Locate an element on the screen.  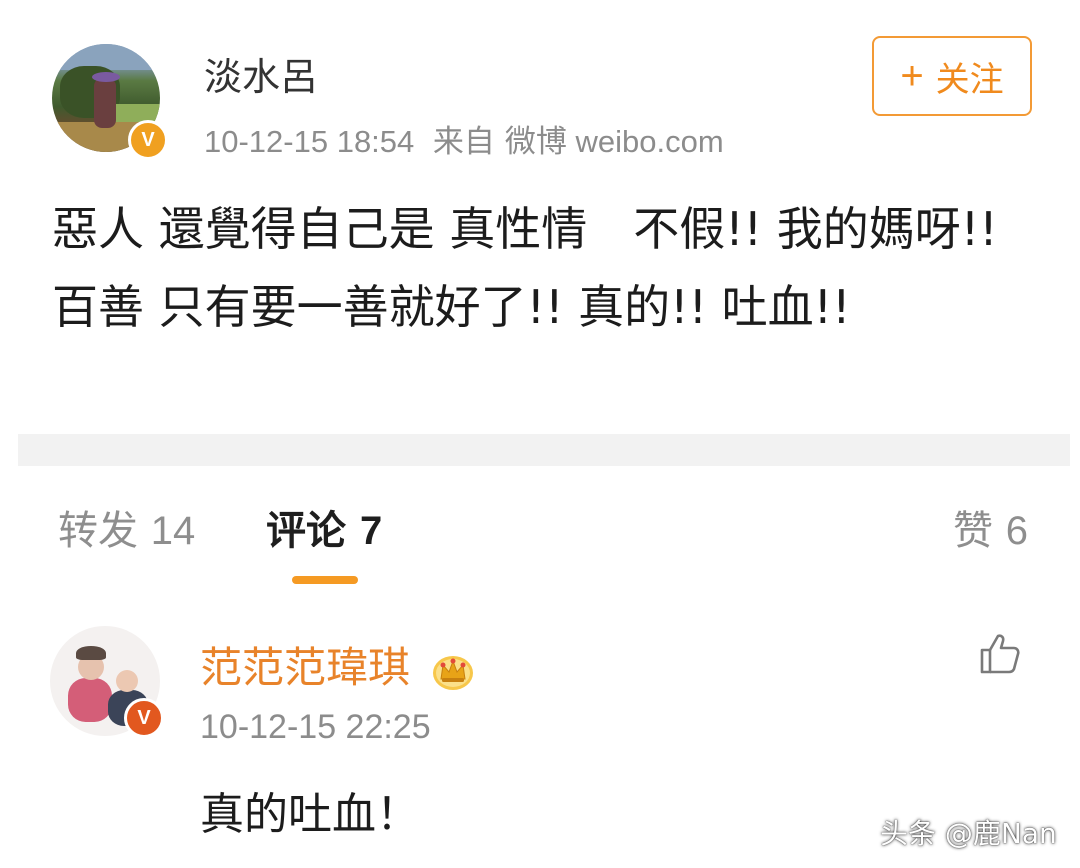
tab-reposts: 转发 14 is located at coordinates (126, 527).